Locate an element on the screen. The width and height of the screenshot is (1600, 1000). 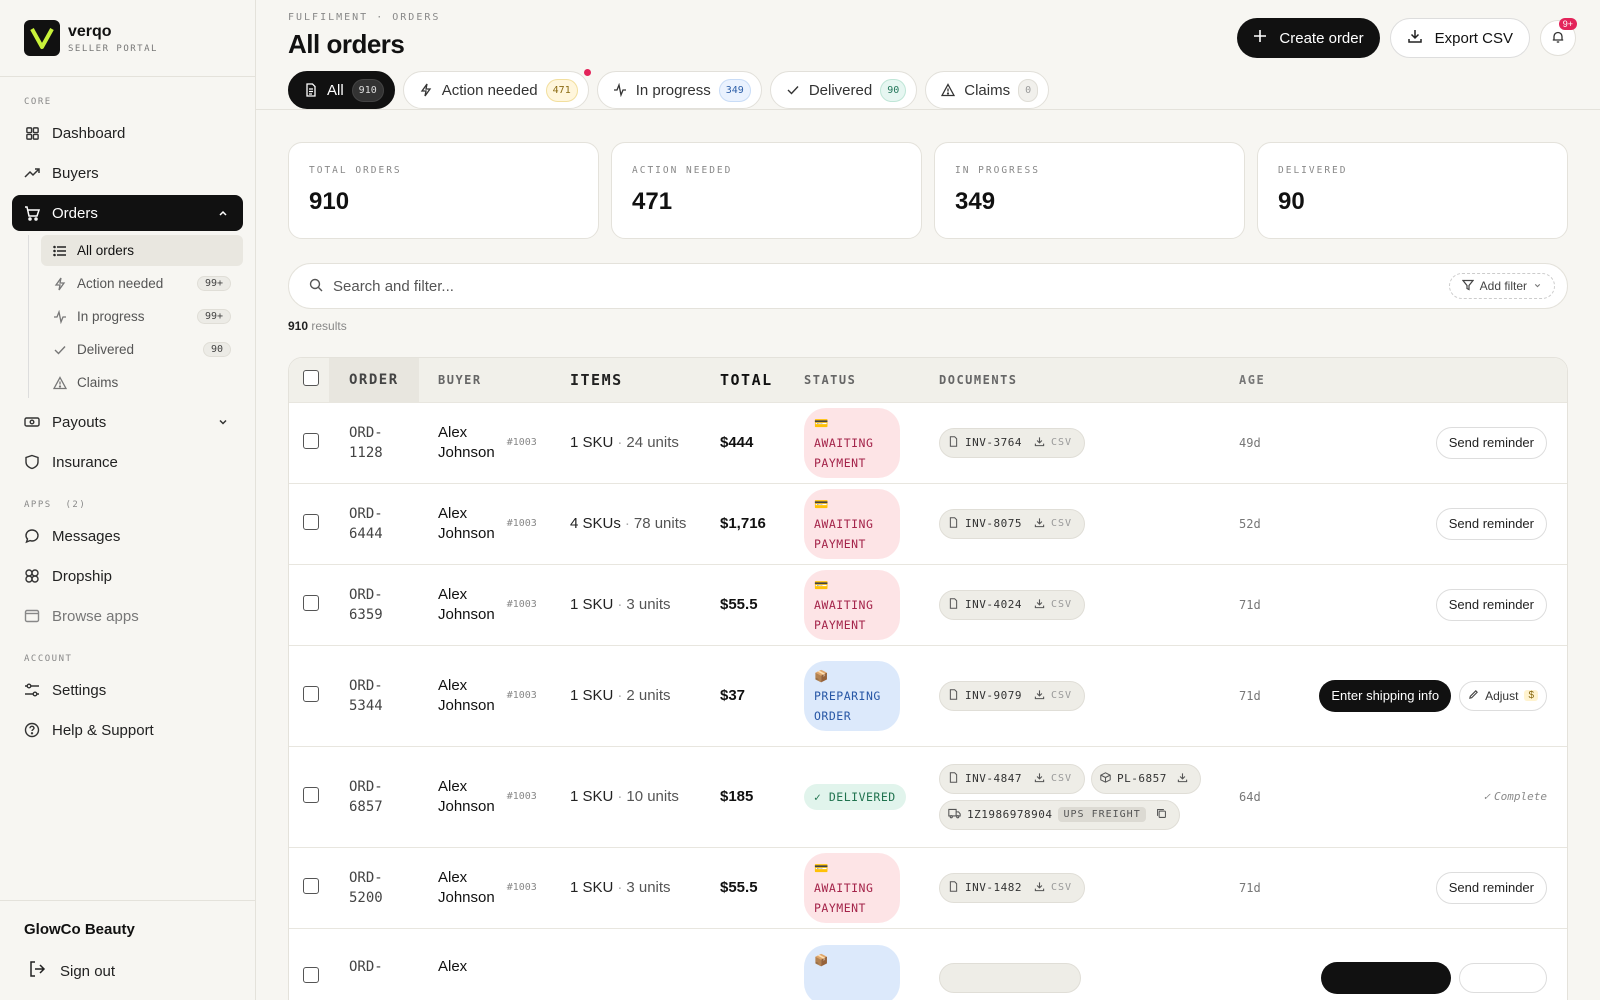
order-id: ORD- 6359 is located at coordinates (374, 604).